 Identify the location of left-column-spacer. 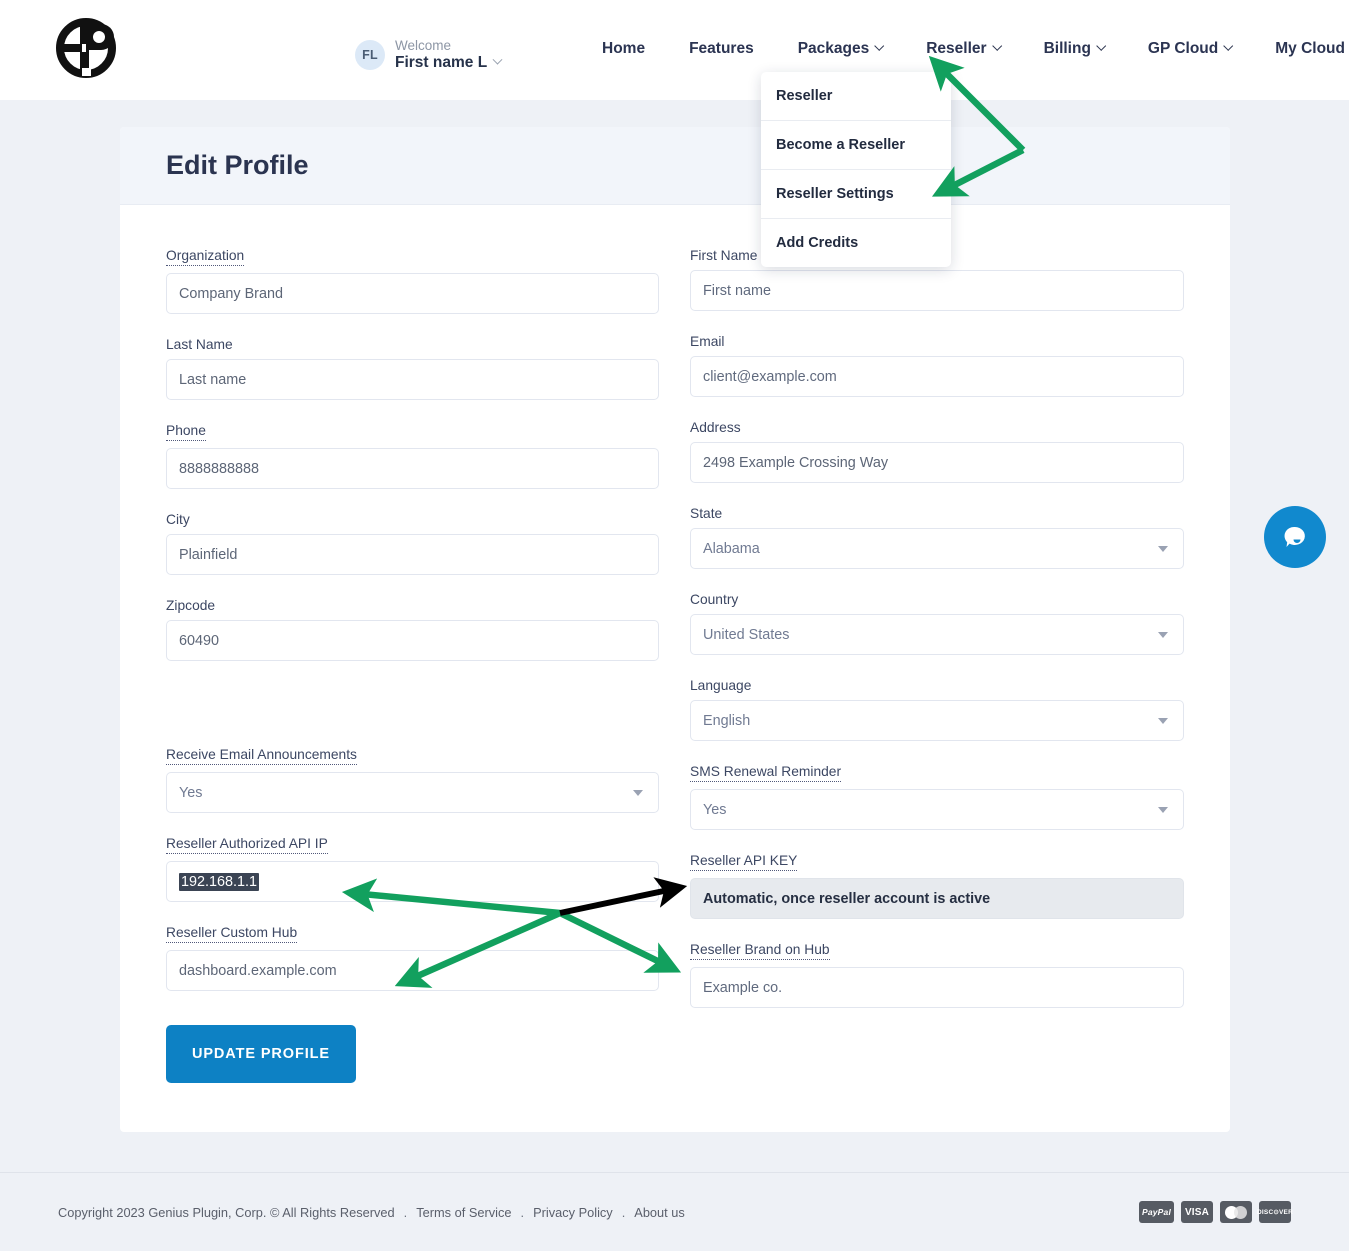
(412, 714).